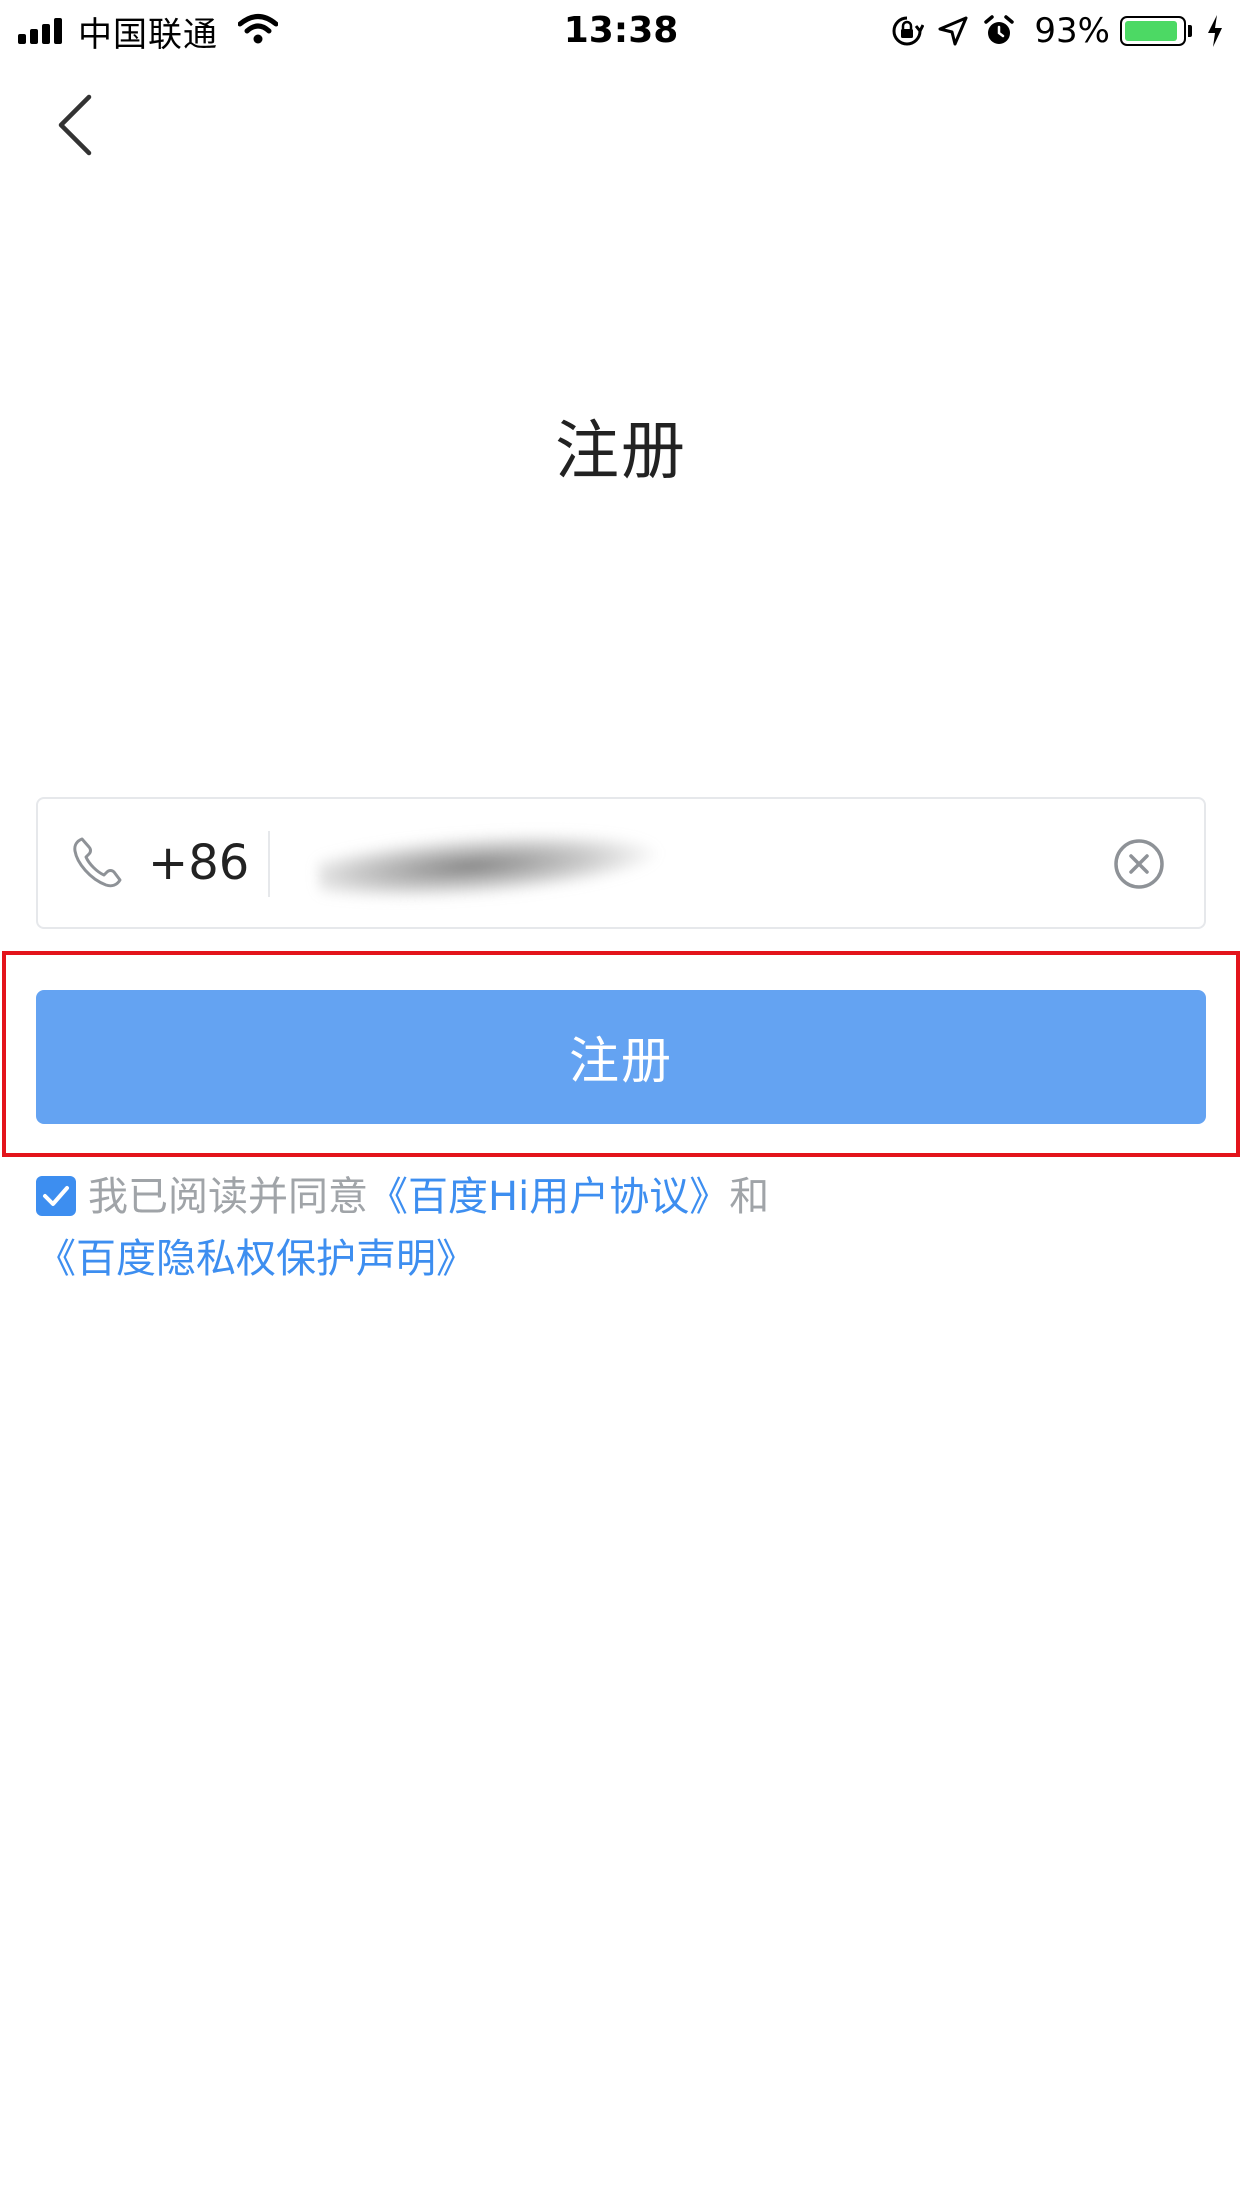 This screenshot has height=2208, width=1242. What do you see at coordinates (907, 31) in the screenshot?
I see `rotation-lock-icon` at bounding box center [907, 31].